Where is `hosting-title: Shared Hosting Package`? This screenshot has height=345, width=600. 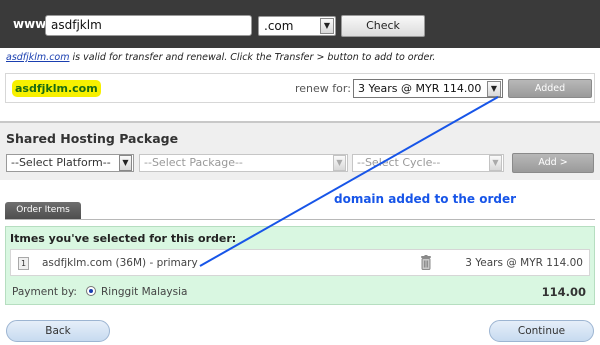
hosting-title: Shared Hosting Package is located at coordinates (92, 138).